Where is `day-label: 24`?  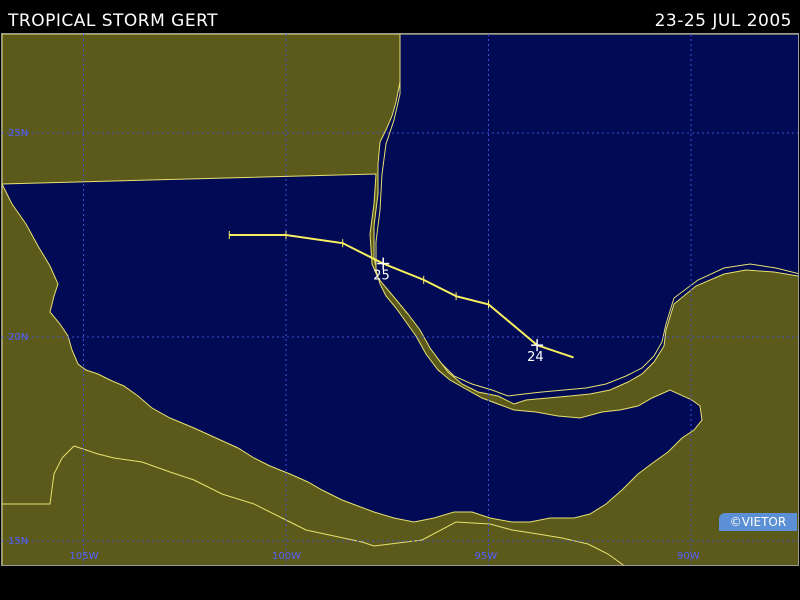 day-label: 24 is located at coordinates (535, 357).